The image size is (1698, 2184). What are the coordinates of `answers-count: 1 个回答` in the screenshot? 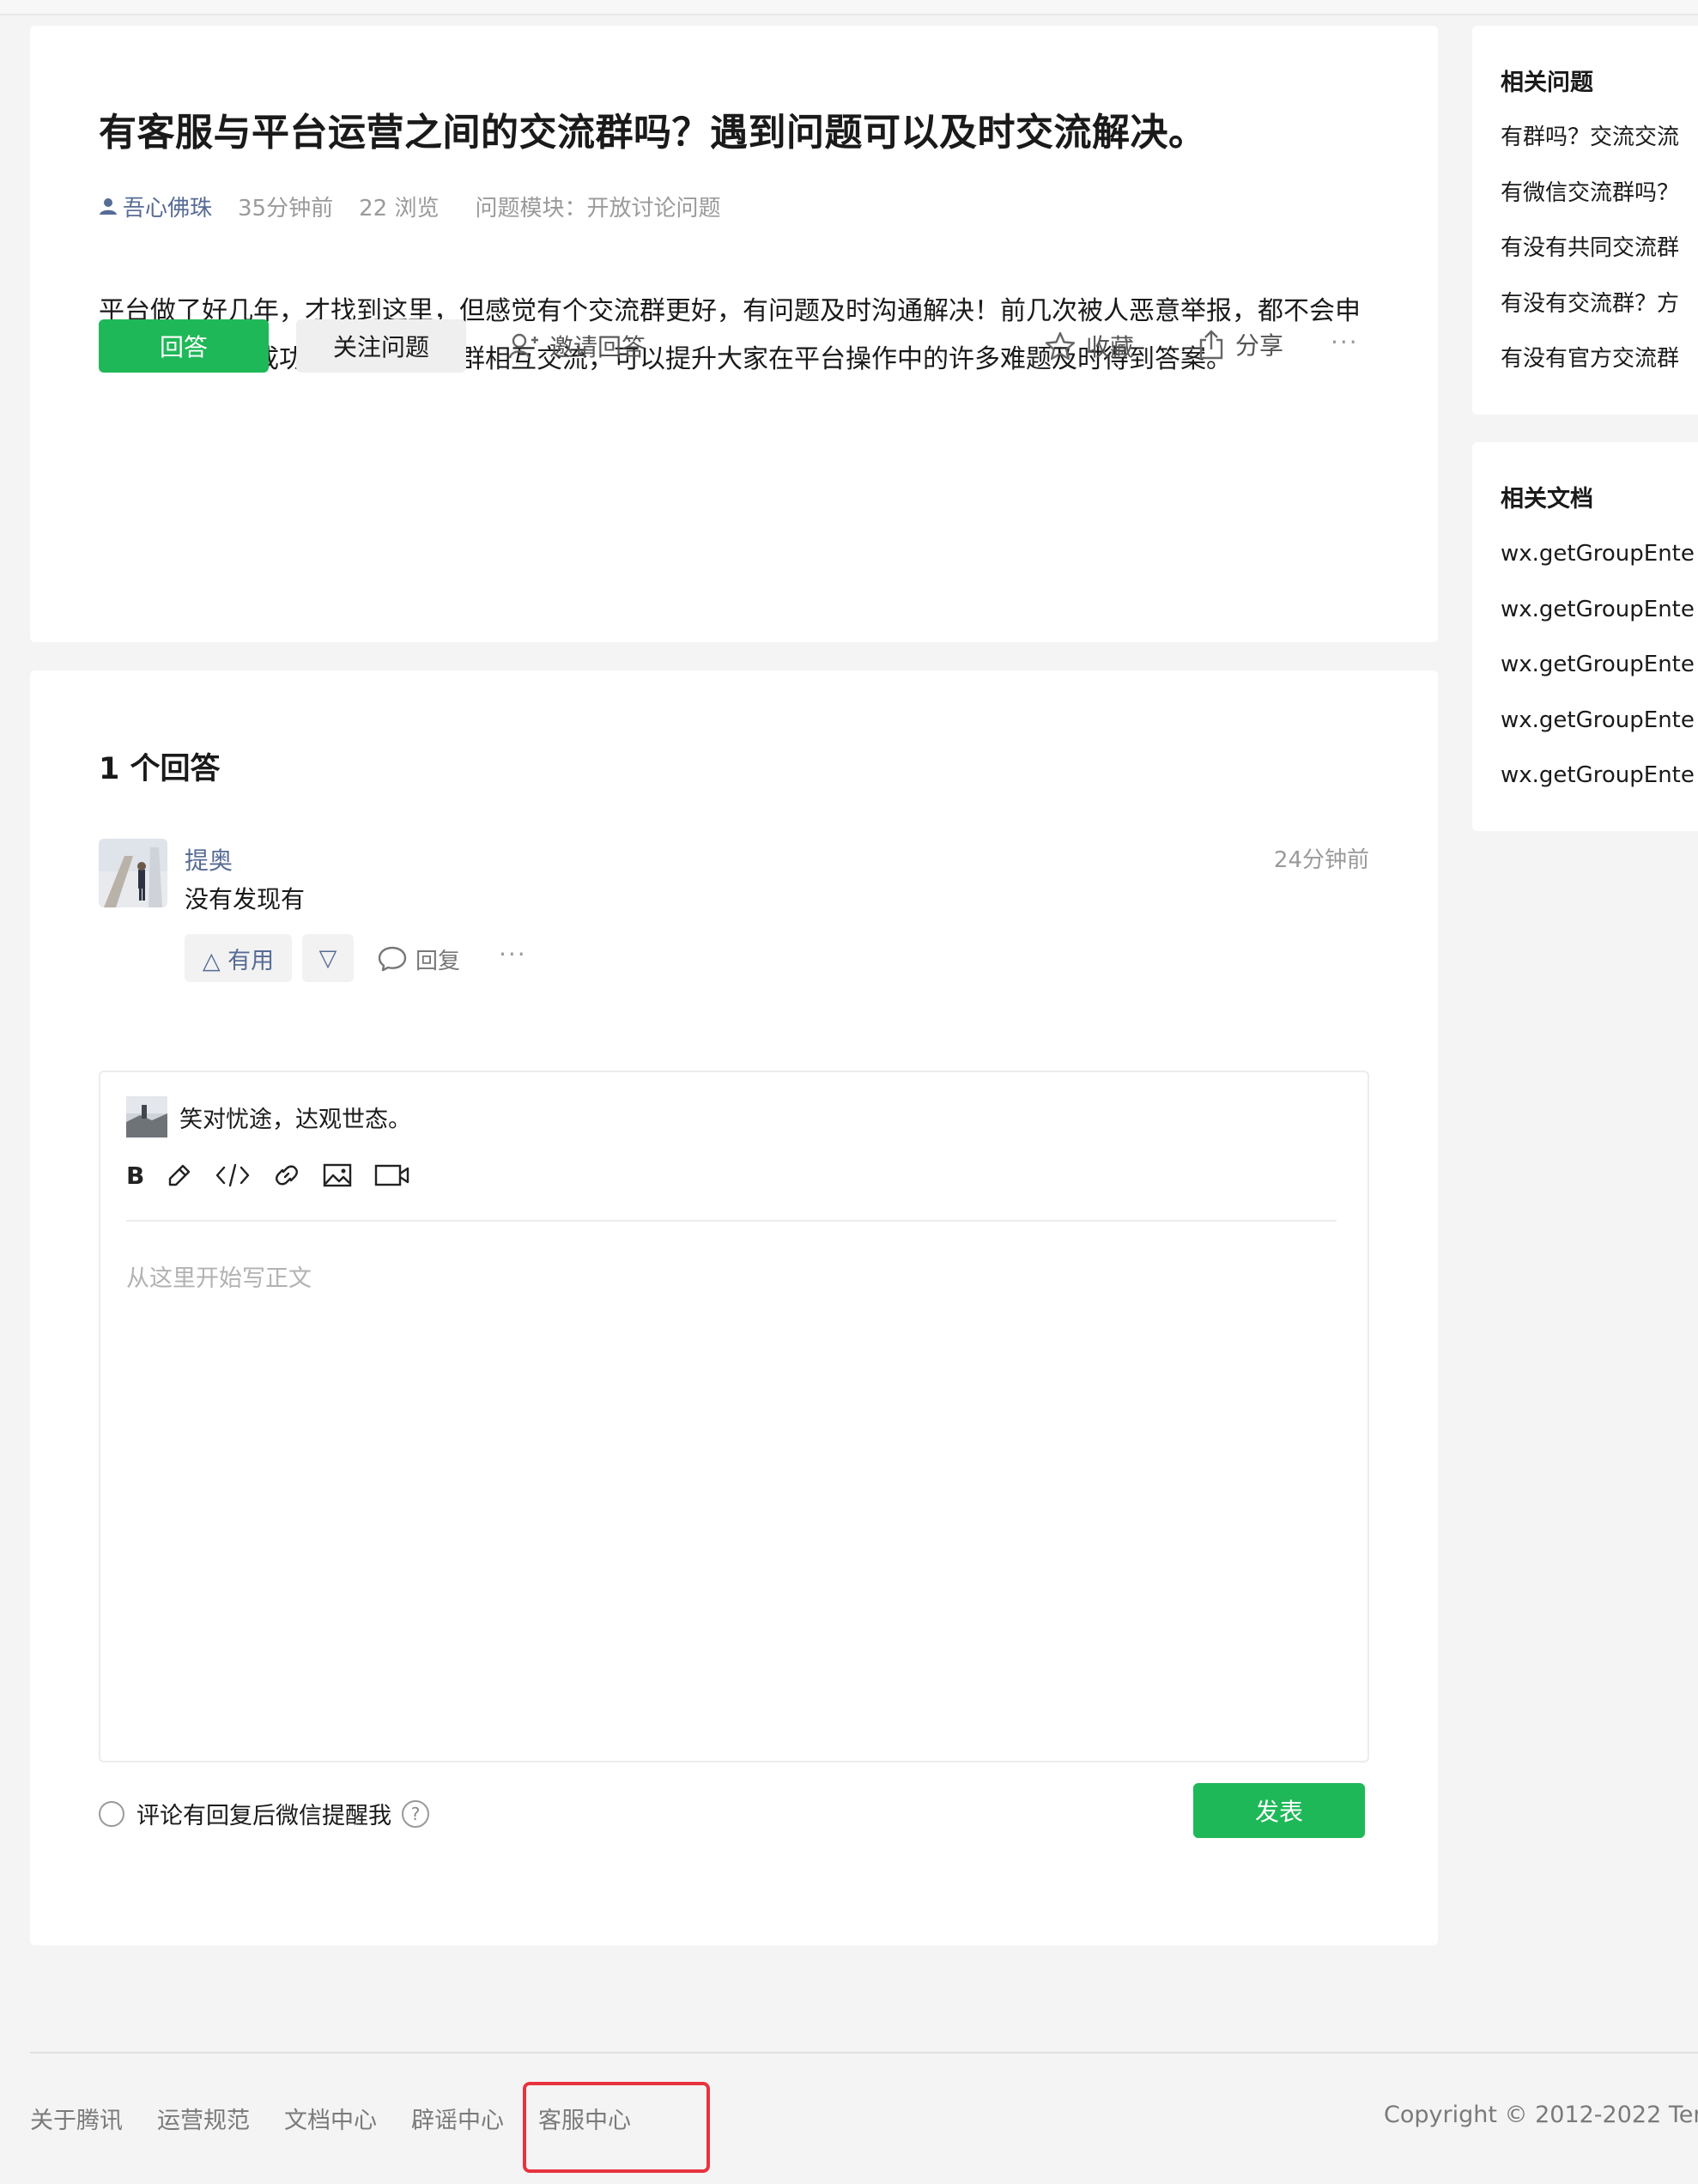 It's located at (160, 769).